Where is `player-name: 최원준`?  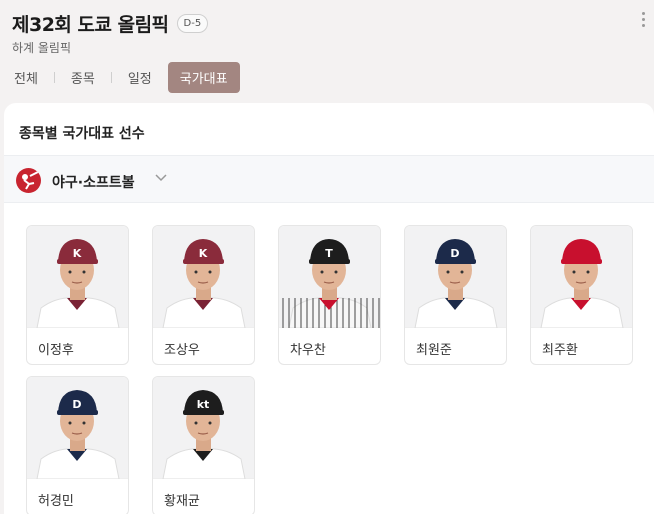 player-name: 최원준 is located at coordinates (434, 350).